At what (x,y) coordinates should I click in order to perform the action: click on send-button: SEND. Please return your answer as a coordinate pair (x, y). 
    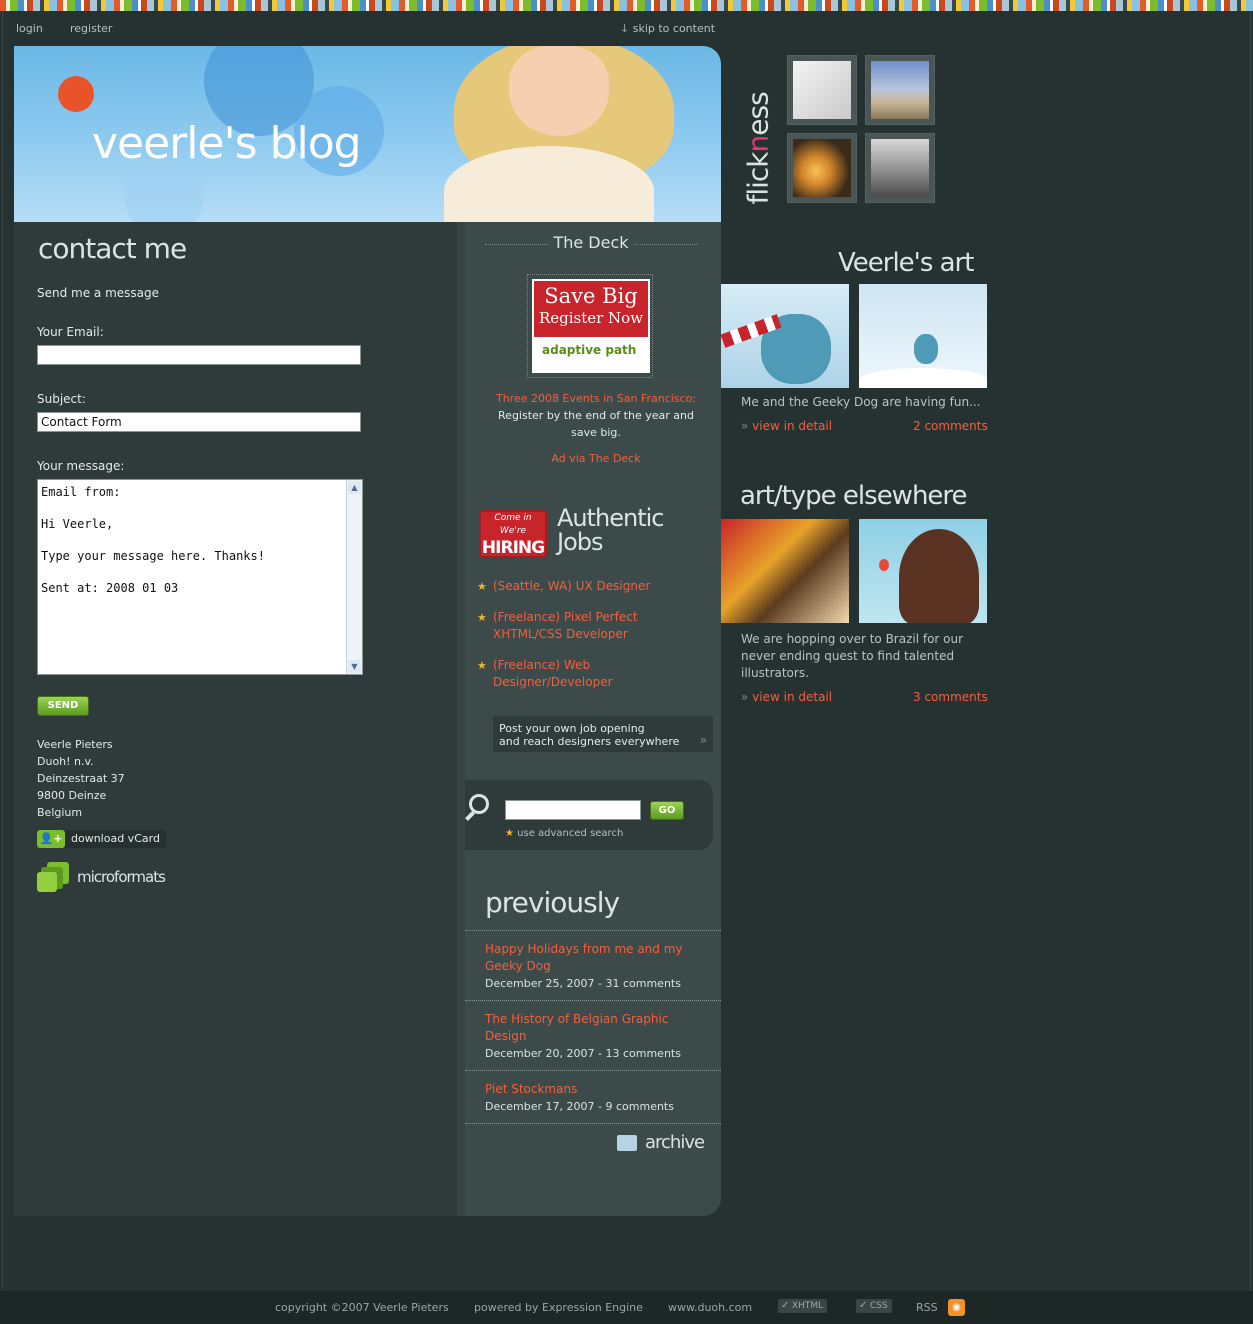
    Looking at the image, I should click on (63, 706).